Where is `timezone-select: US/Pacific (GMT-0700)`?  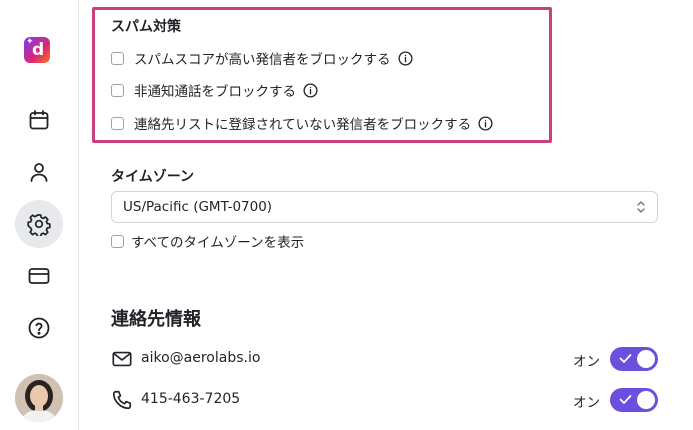 timezone-select: US/Pacific (GMT-0700) is located at coordinates (384, 207).